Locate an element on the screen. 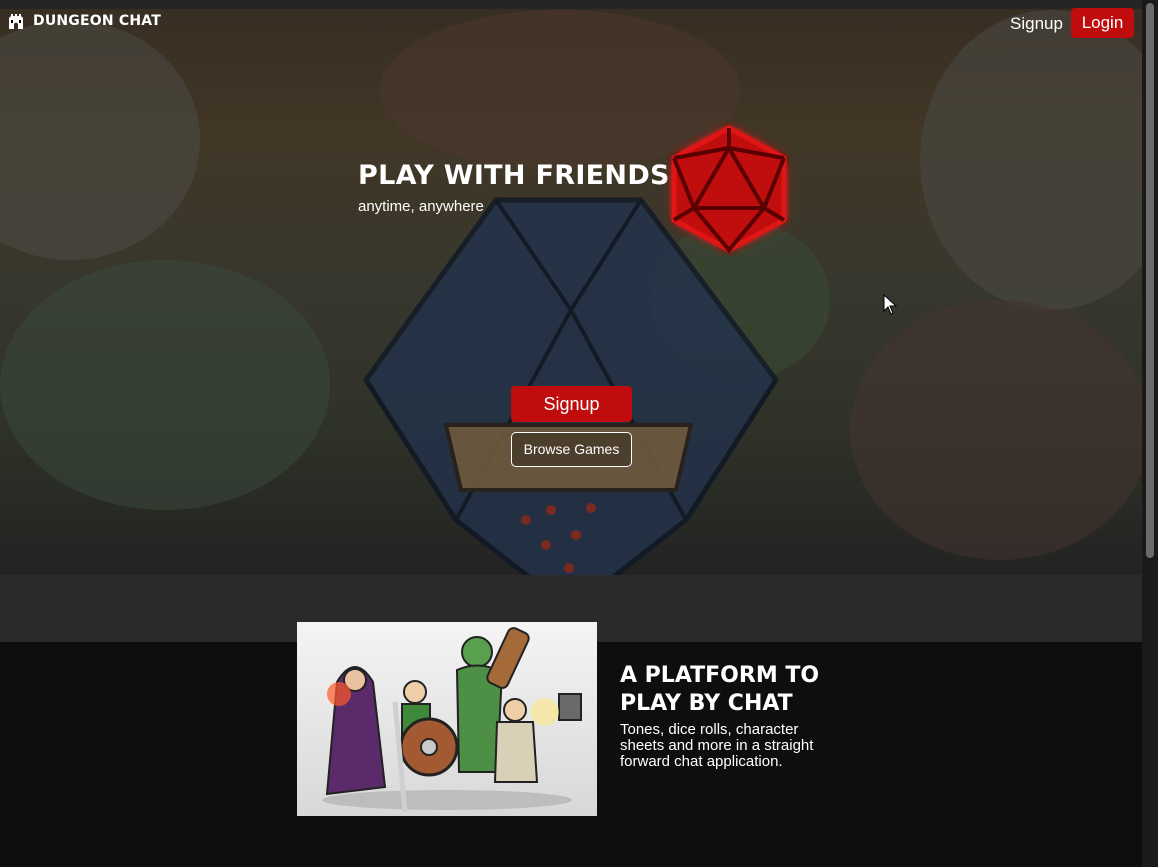  brand-logo: DUNGEON CHAT is located at coordinates (84, 21).